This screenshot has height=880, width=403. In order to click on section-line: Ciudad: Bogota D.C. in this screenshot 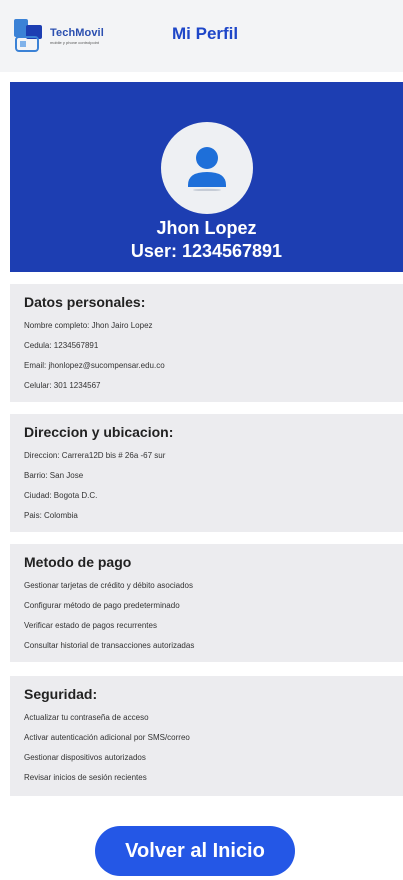, I will do `click(61, 495)`.